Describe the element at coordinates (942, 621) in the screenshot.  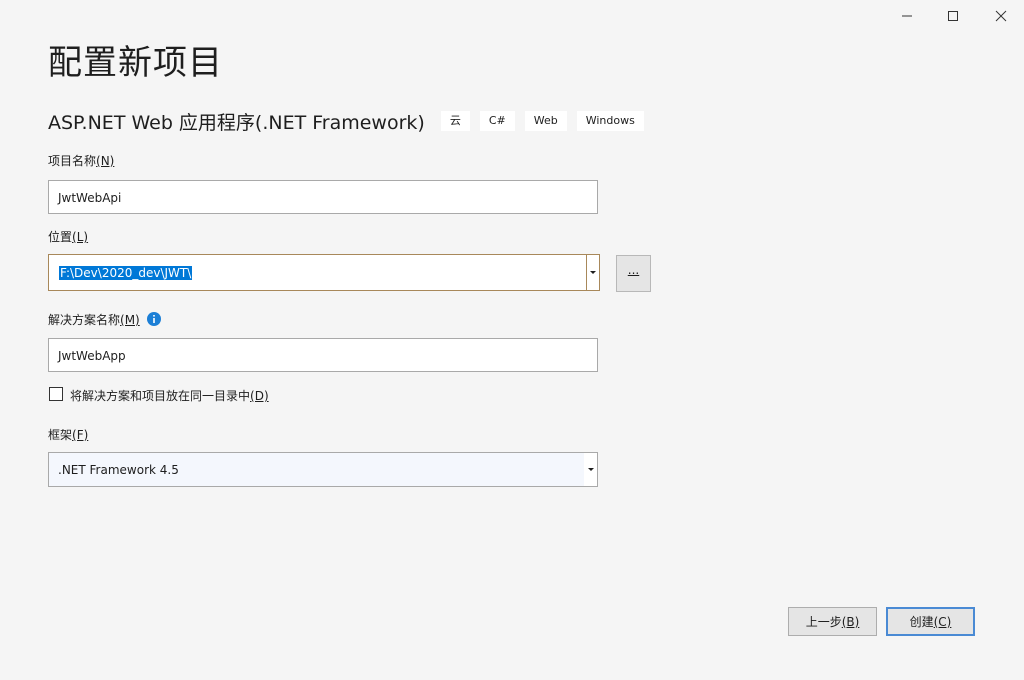
I see `create-button-accel: (C)` at that location.